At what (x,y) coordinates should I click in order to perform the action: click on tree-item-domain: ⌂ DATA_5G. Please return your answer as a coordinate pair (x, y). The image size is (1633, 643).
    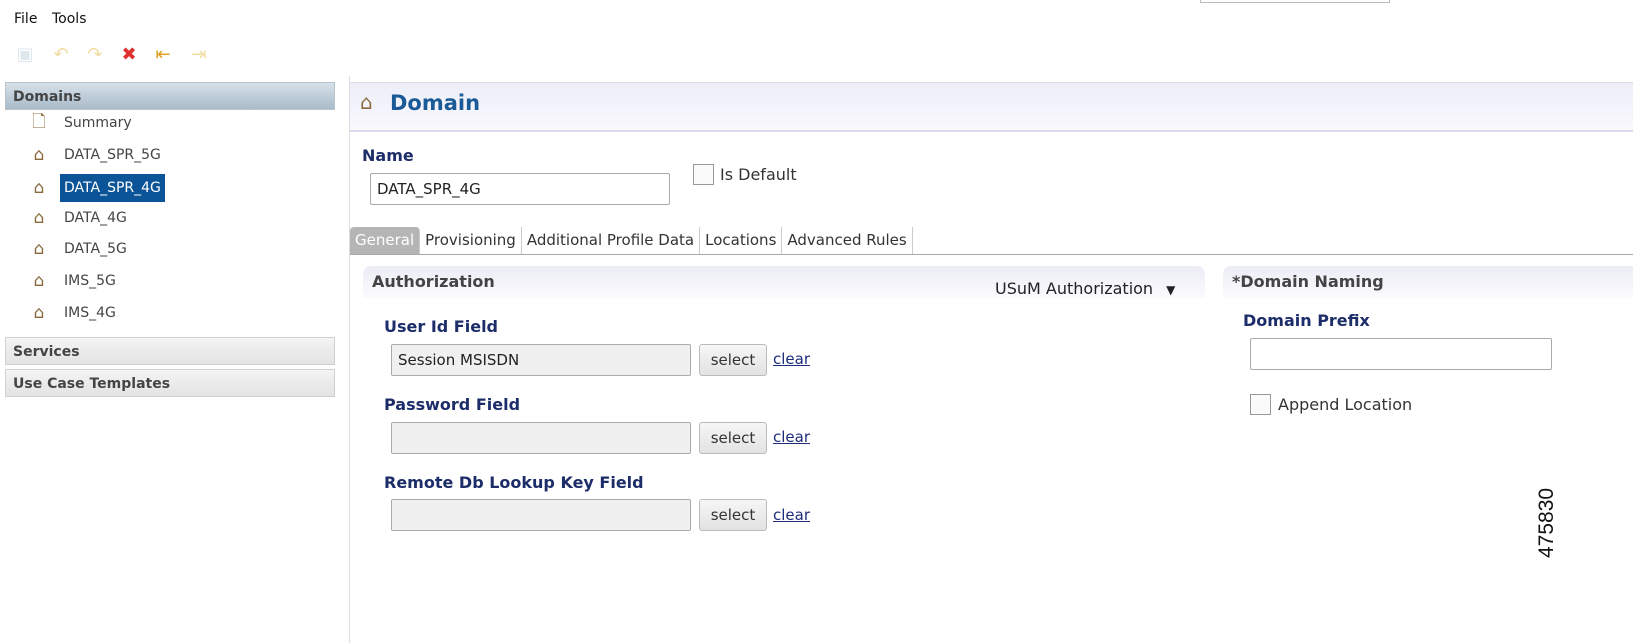
    Looking at the image, I should click on (79, 249).